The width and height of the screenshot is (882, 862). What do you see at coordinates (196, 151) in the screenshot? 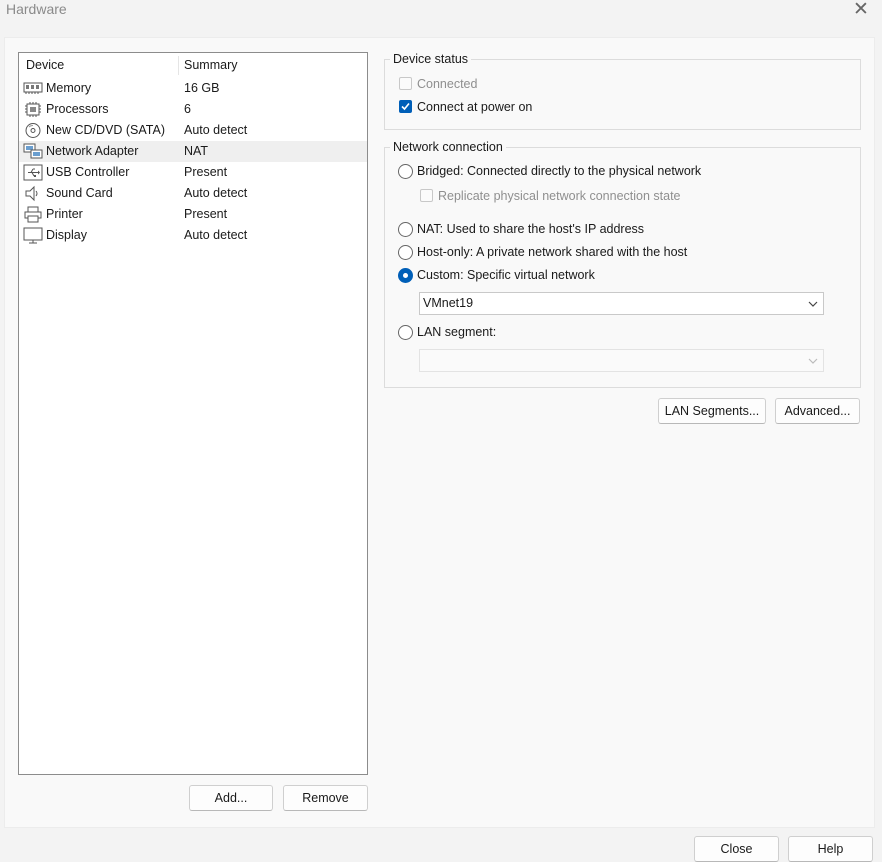
I see `device-summary: NAT` at bounding box center [196, 151].